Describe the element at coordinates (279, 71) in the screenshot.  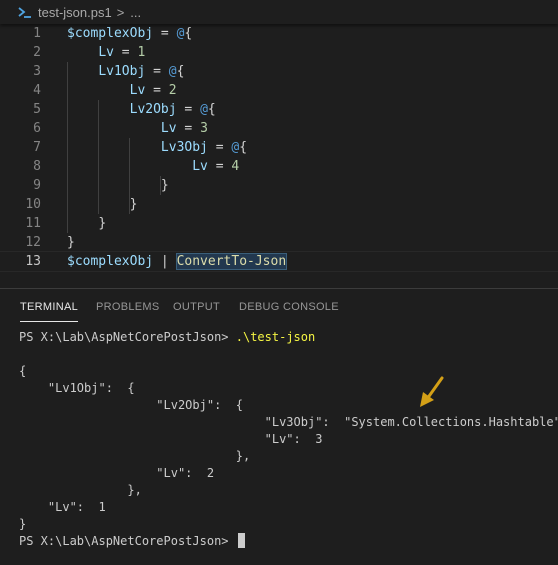
I see `code-line: 3 Lv1Obj = @{` at that location.